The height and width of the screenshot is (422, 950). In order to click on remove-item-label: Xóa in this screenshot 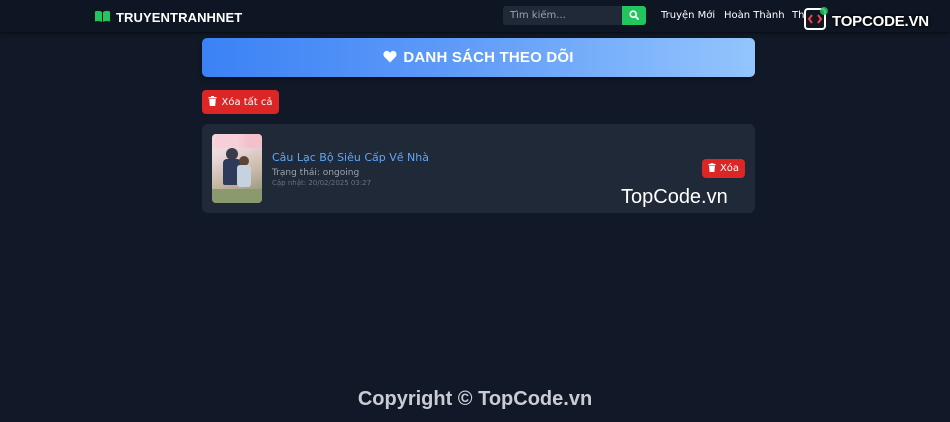, I will do `click(729, 168)`.